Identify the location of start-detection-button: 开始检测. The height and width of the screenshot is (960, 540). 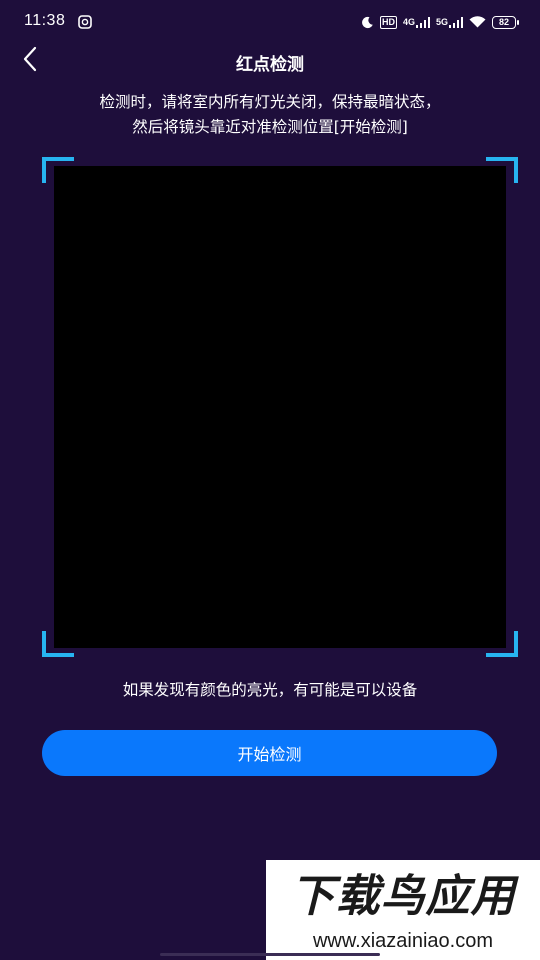
(269, 753).